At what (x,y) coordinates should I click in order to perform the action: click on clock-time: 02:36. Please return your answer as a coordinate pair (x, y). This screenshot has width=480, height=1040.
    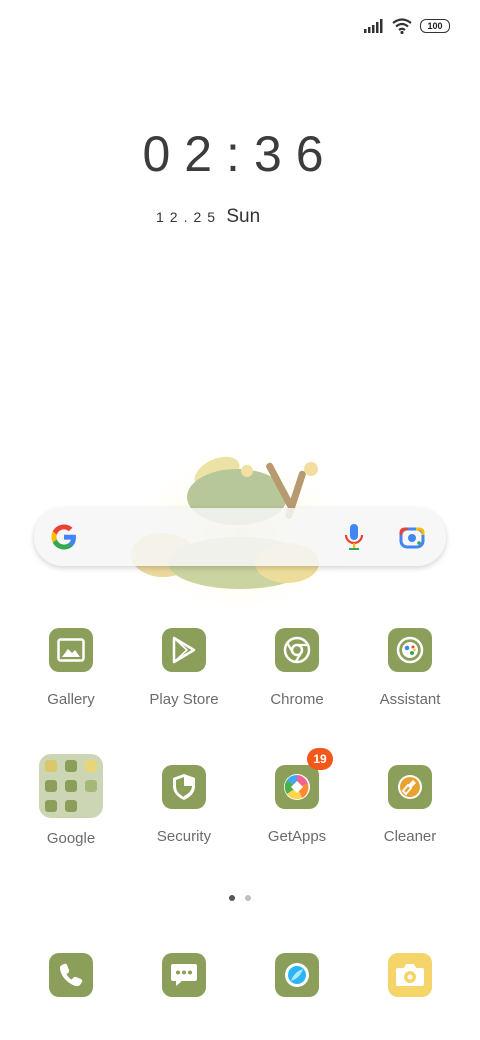
    Looking at the image, I should click on (240, 154).